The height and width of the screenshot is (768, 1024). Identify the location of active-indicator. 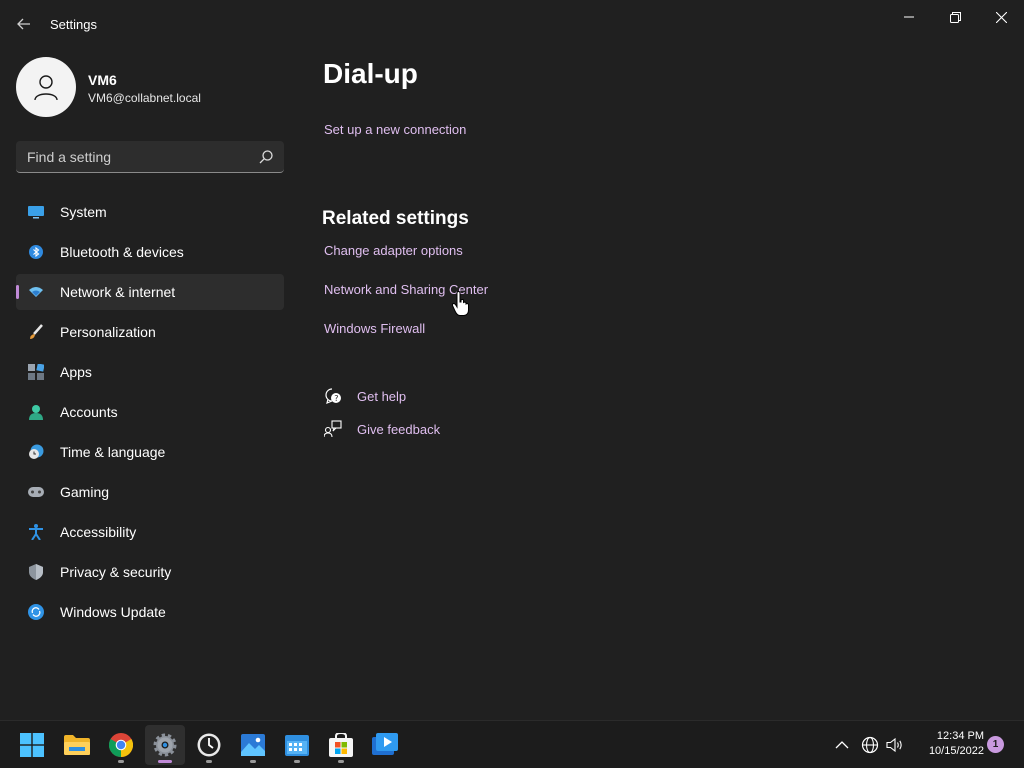
(165, 761).